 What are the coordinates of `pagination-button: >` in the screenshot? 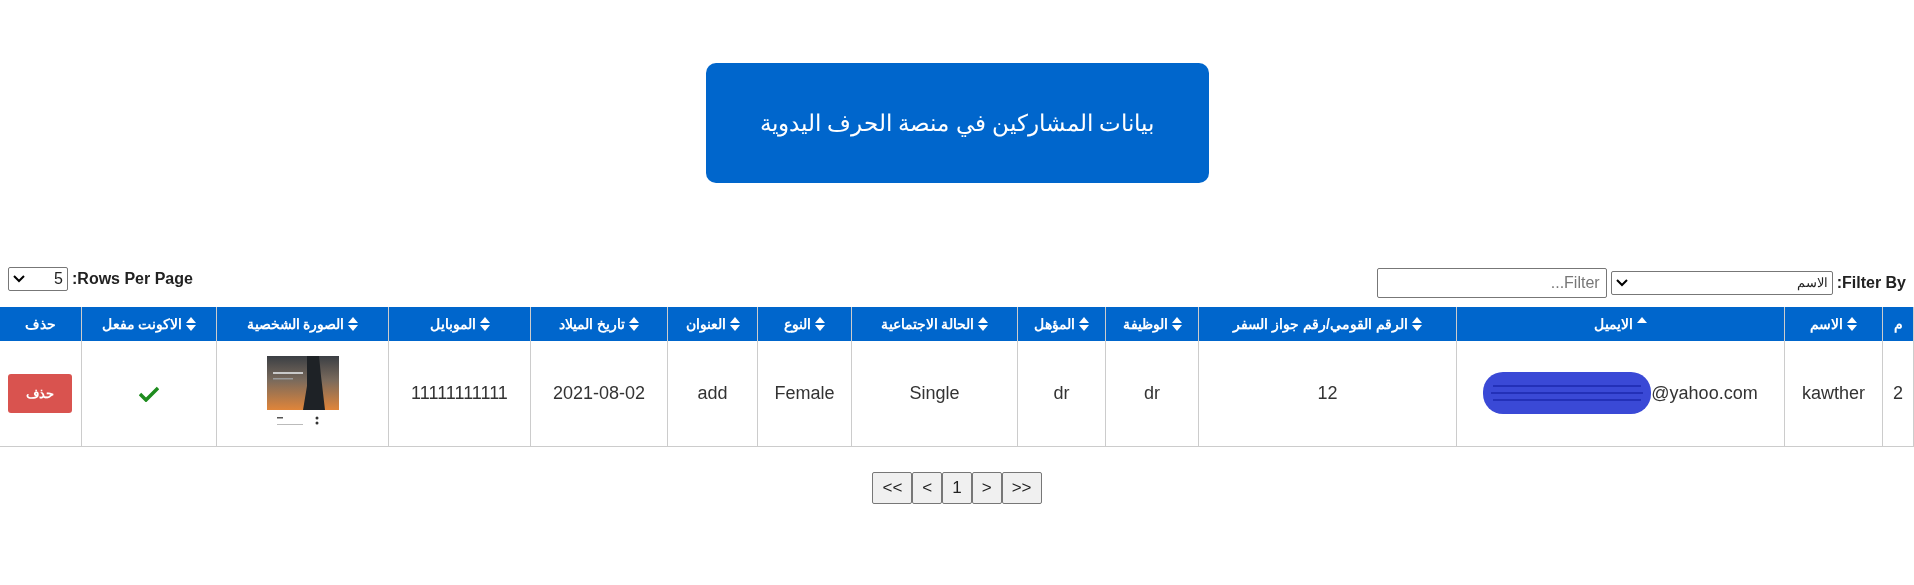 It's located at (986, 487).